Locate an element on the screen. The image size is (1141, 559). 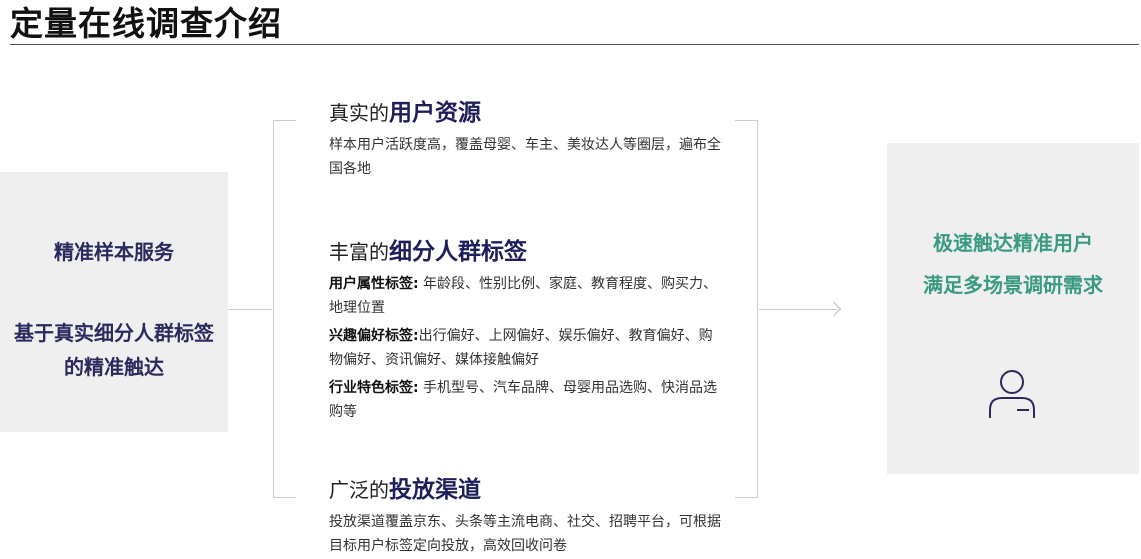
section-heading-audience-tags: 丰富的细分人群标签 is located at coordinates (428, 252).